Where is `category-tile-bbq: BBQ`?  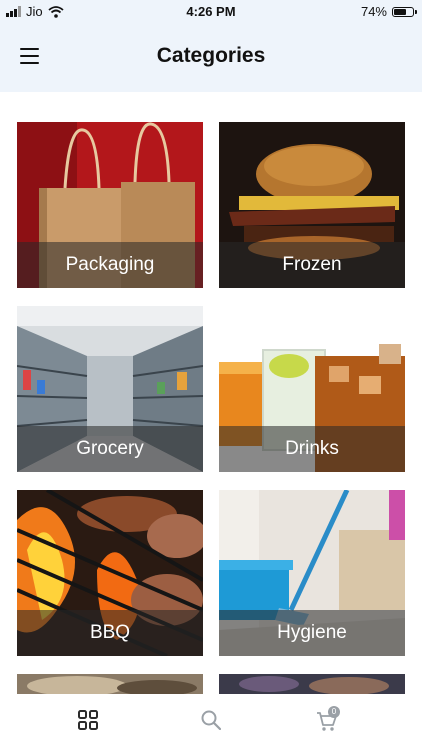
category-tile-bbq: BBQ is located at coordinates (110, 573).